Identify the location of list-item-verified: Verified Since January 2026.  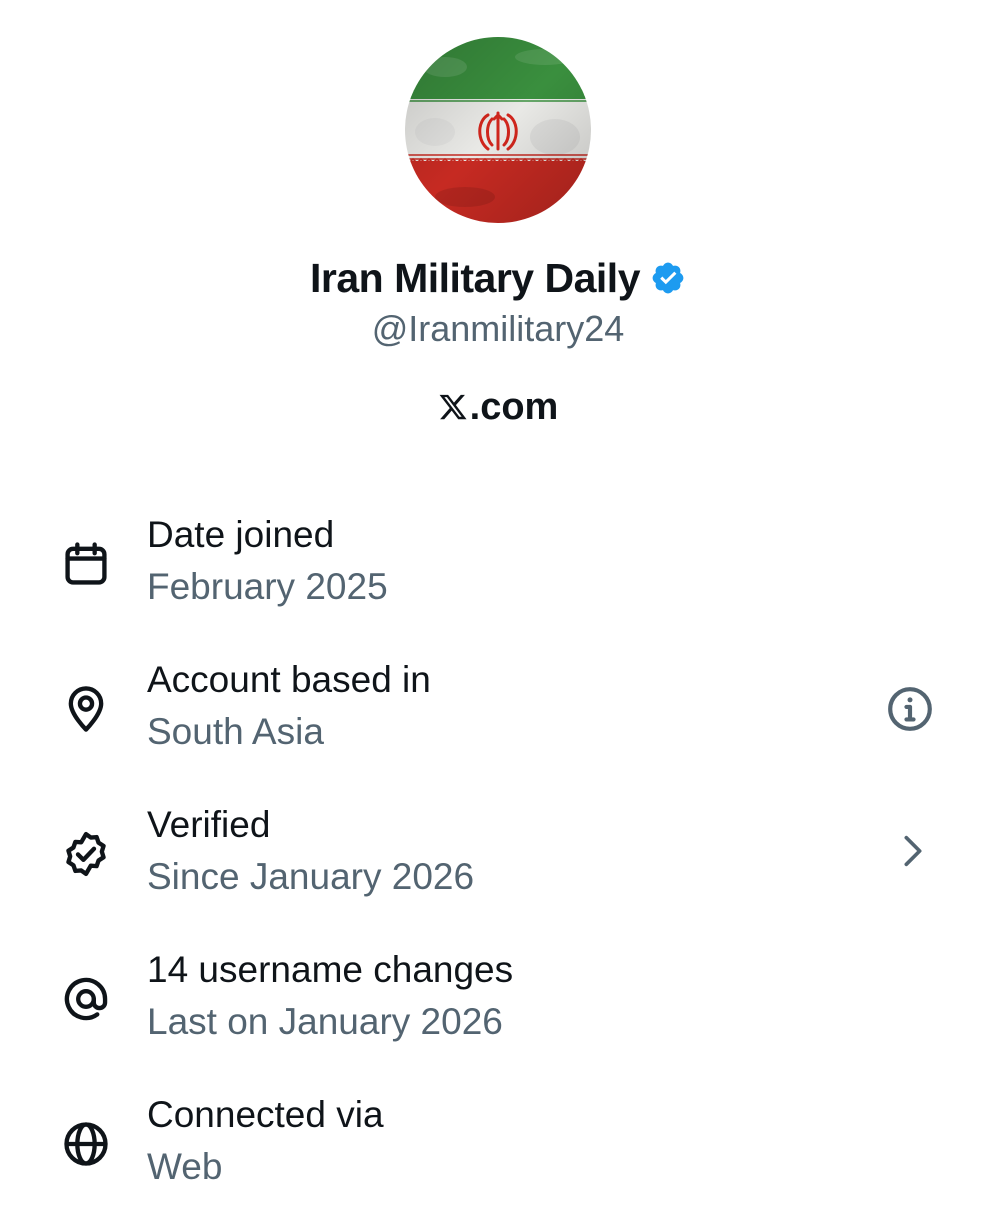
(498, 862).